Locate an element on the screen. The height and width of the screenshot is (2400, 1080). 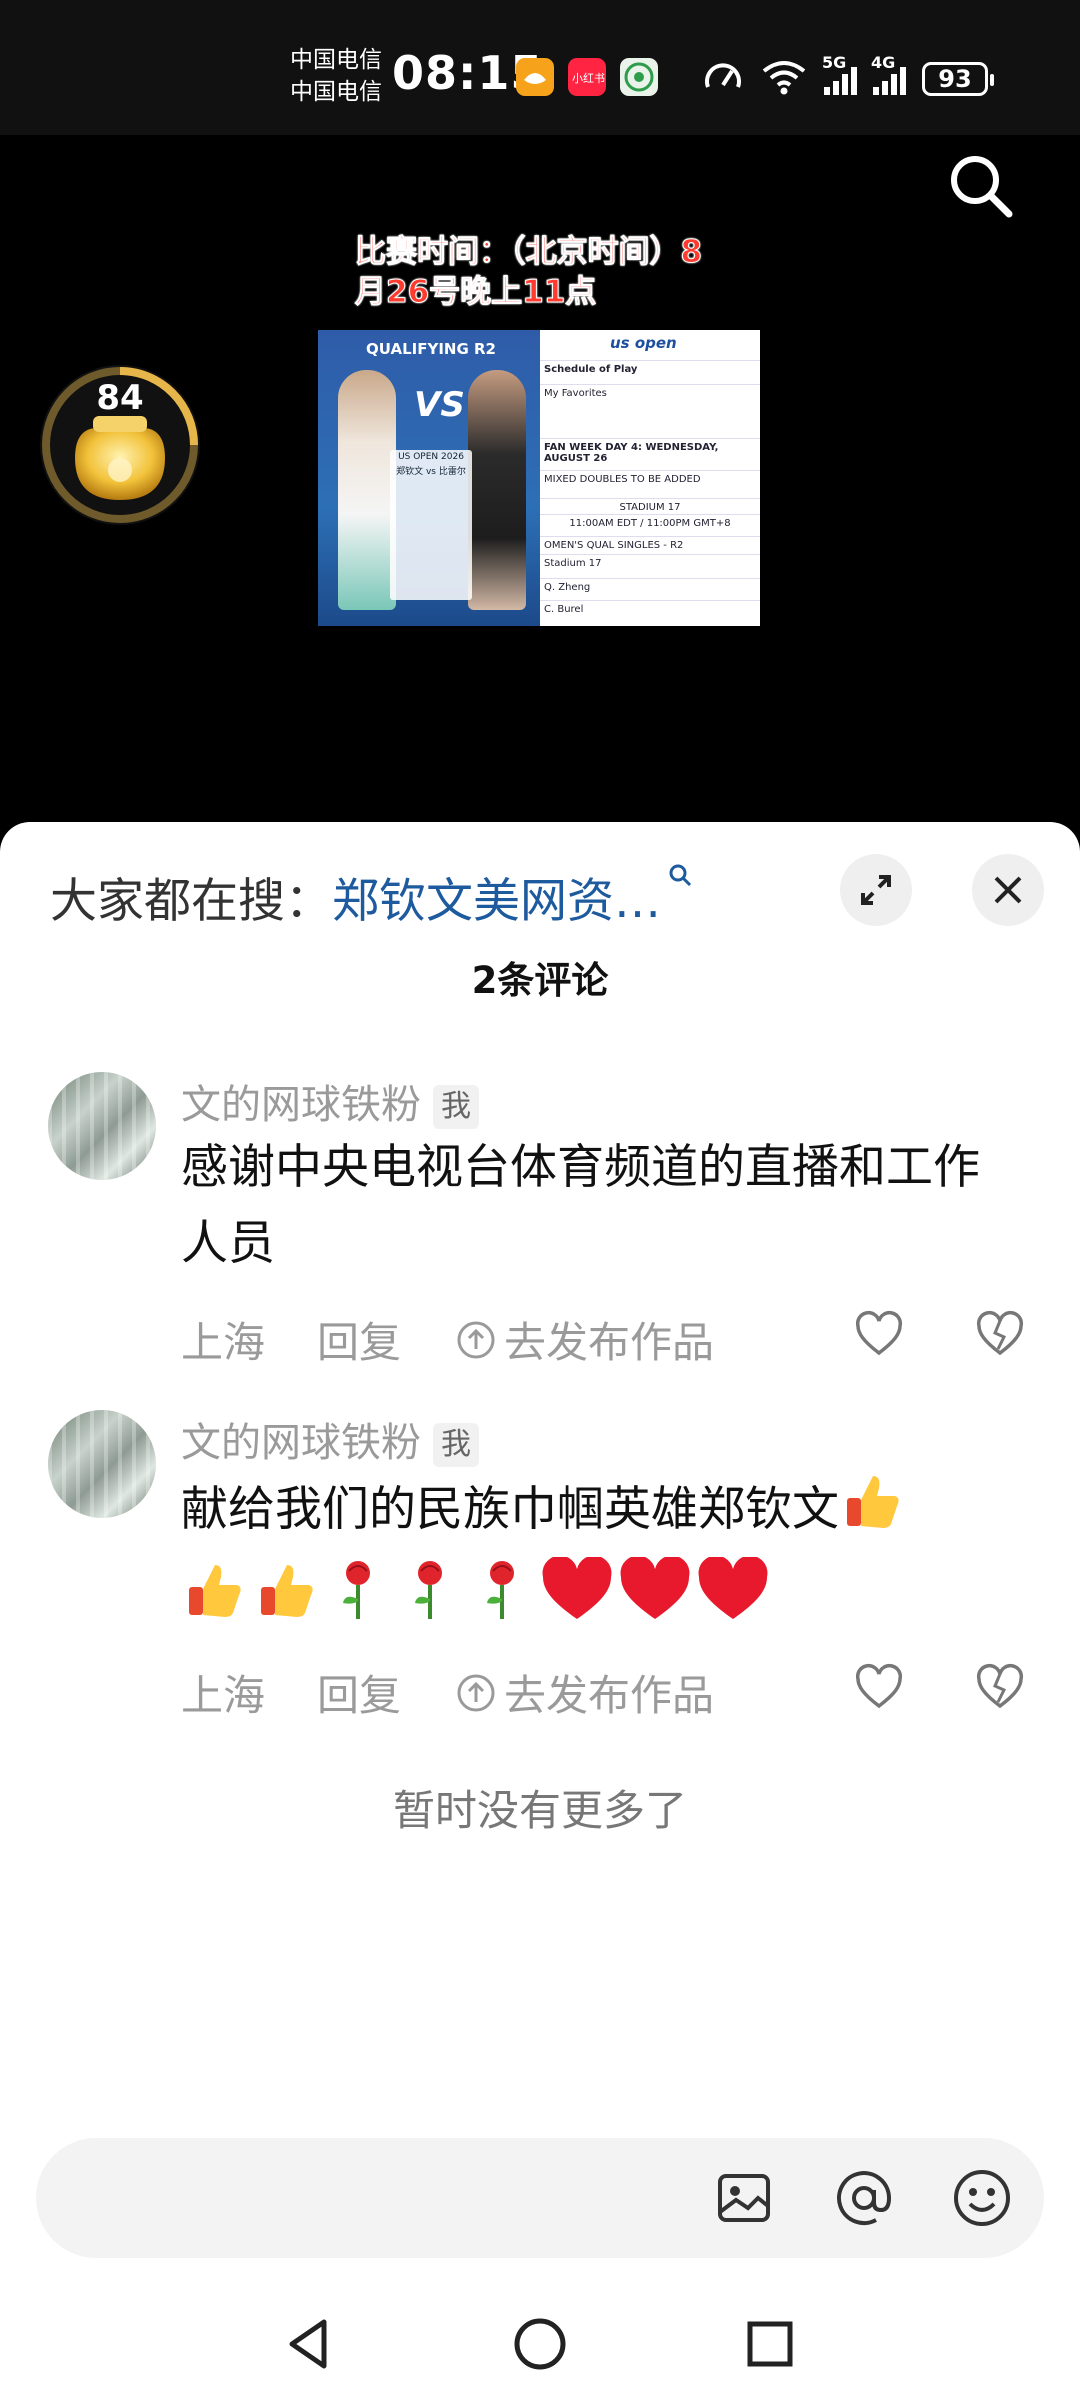
poster-vs: VS is located at coordinates (439, 405).